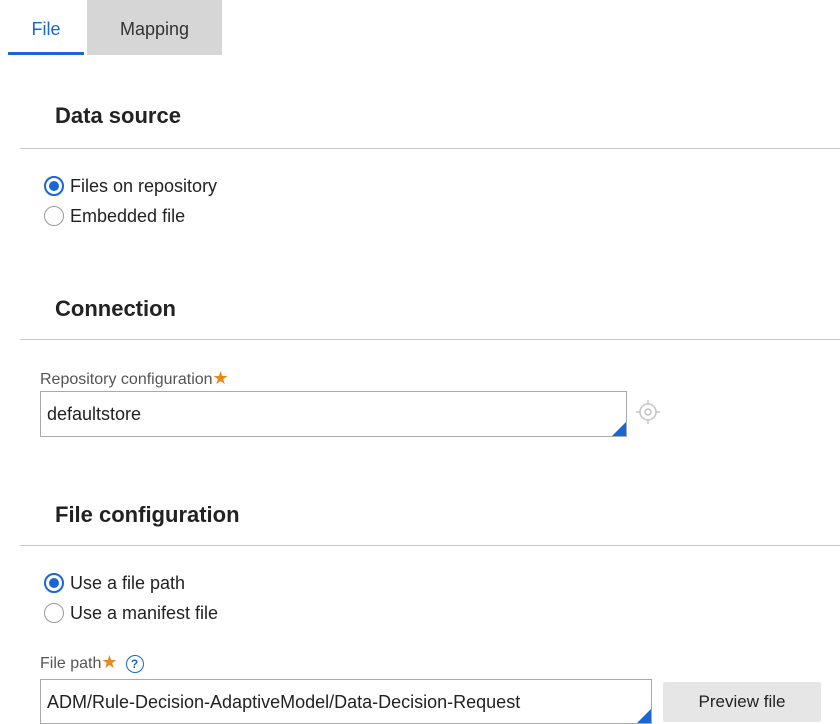  What do you see at coordinates (144, 612) in the screenshot?
I see `radio-label: Use a manifest file` at bounding box center [144, 612].